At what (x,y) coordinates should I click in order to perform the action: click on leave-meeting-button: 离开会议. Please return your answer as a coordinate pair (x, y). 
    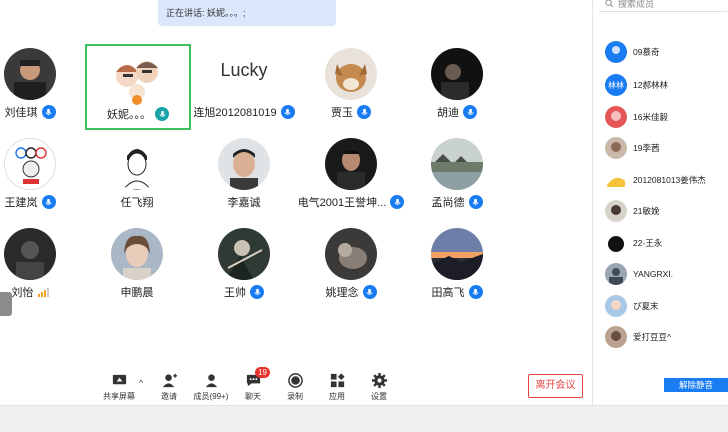
    Looking at the image, I should click on (555, 386).